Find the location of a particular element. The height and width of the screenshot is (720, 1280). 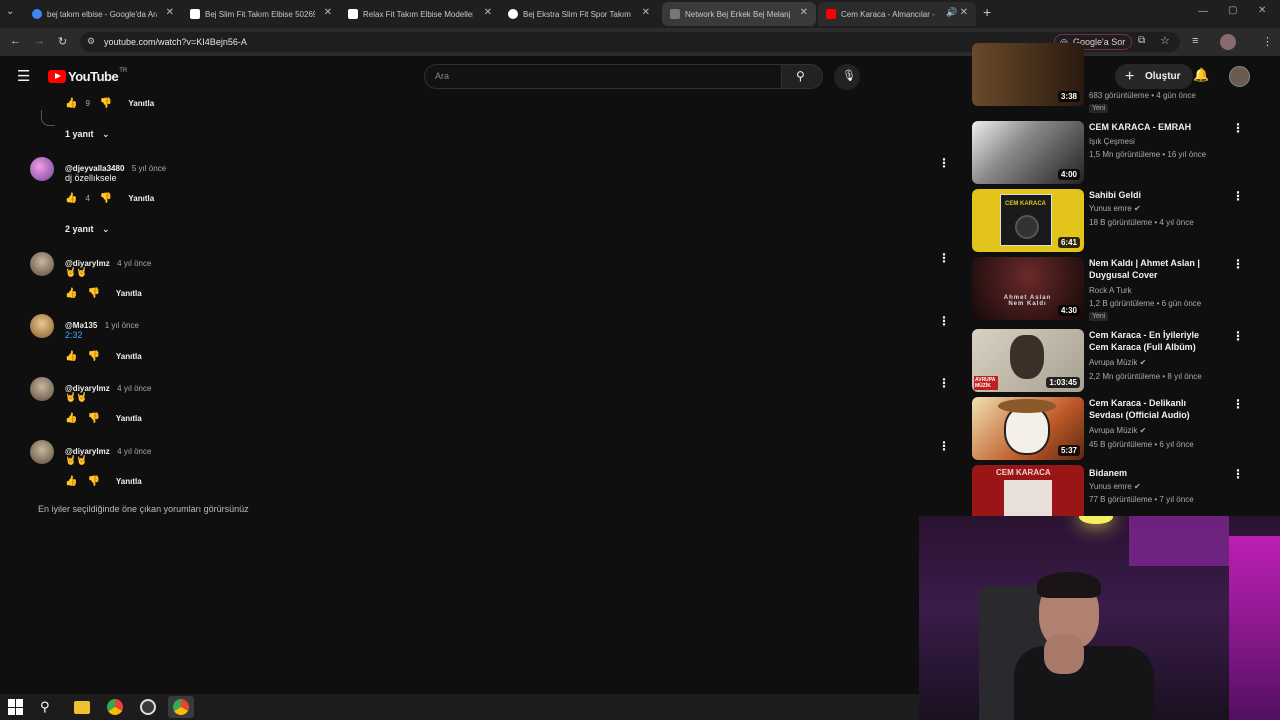

comment-author: @Mə135 is located at coordinates (81, 325).